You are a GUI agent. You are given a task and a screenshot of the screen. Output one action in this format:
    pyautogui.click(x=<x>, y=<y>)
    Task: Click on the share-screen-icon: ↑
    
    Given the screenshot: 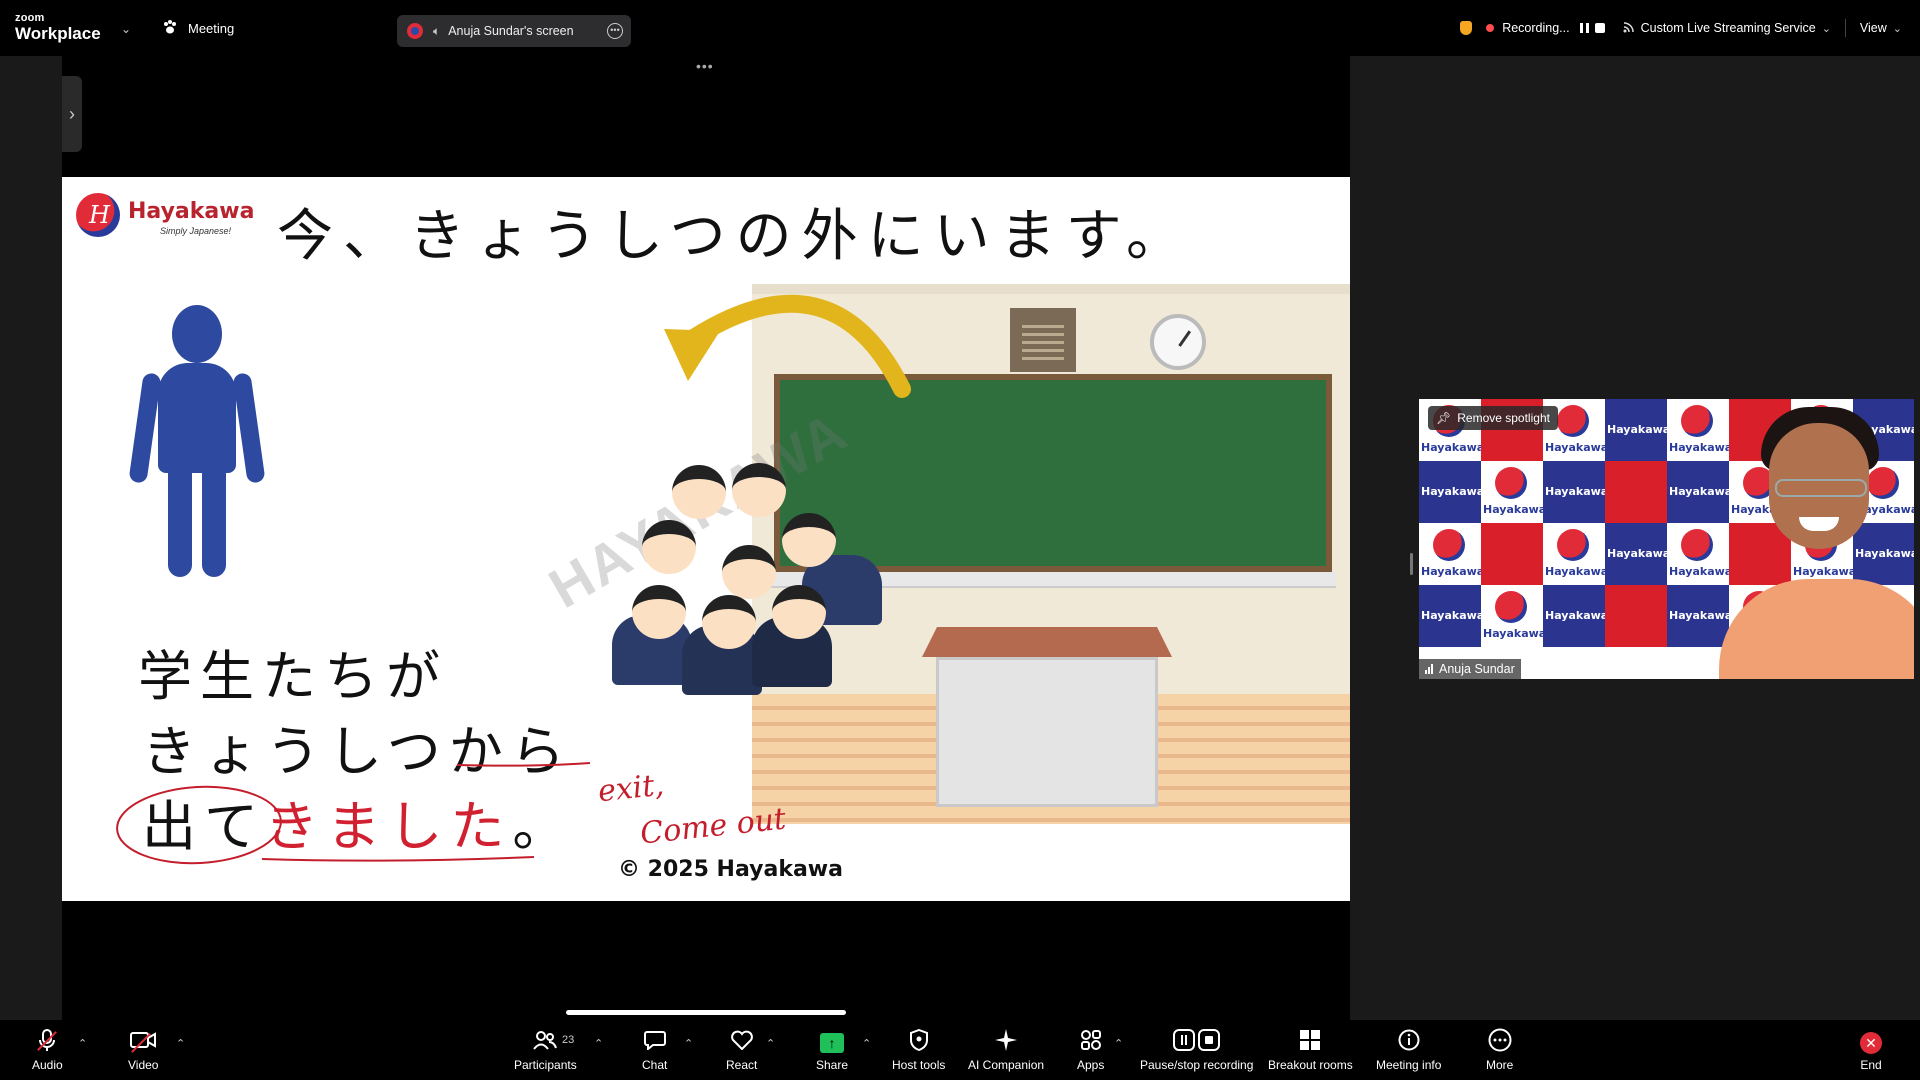 What is the action you would take?
    pyautogui.click(x=832, y=1043)
    